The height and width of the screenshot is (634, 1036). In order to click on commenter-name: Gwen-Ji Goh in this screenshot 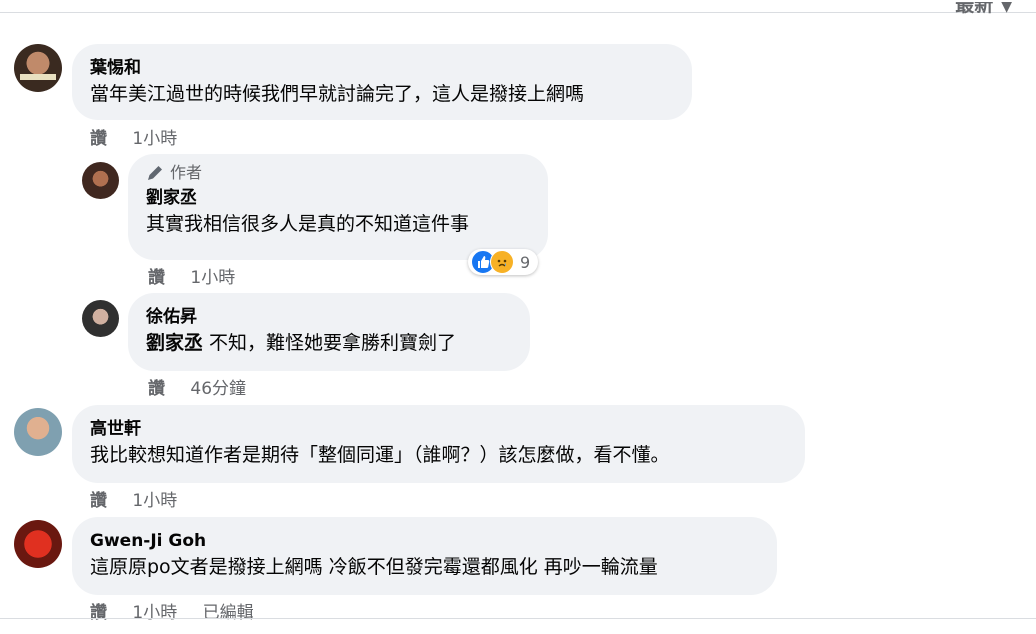, I will do `click(424, 541)`.